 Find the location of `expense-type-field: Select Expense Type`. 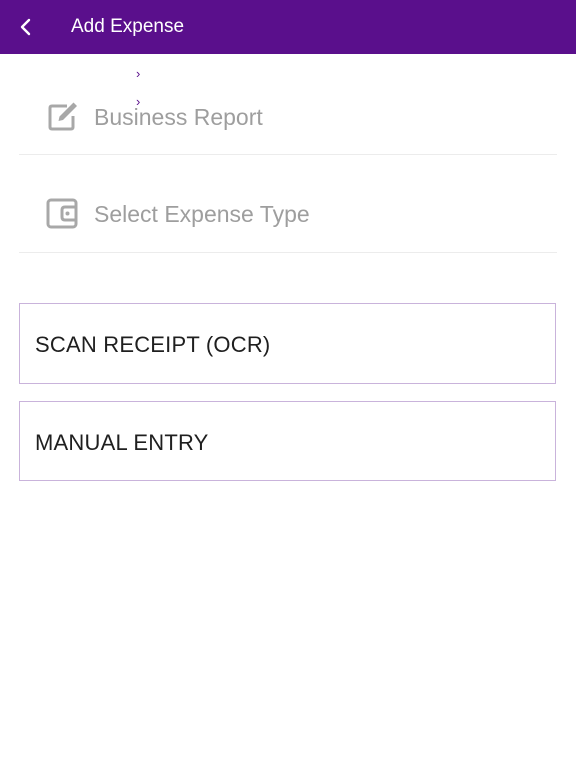

expense-type-field: Select Expense Type is located at coordinates (288, 204).